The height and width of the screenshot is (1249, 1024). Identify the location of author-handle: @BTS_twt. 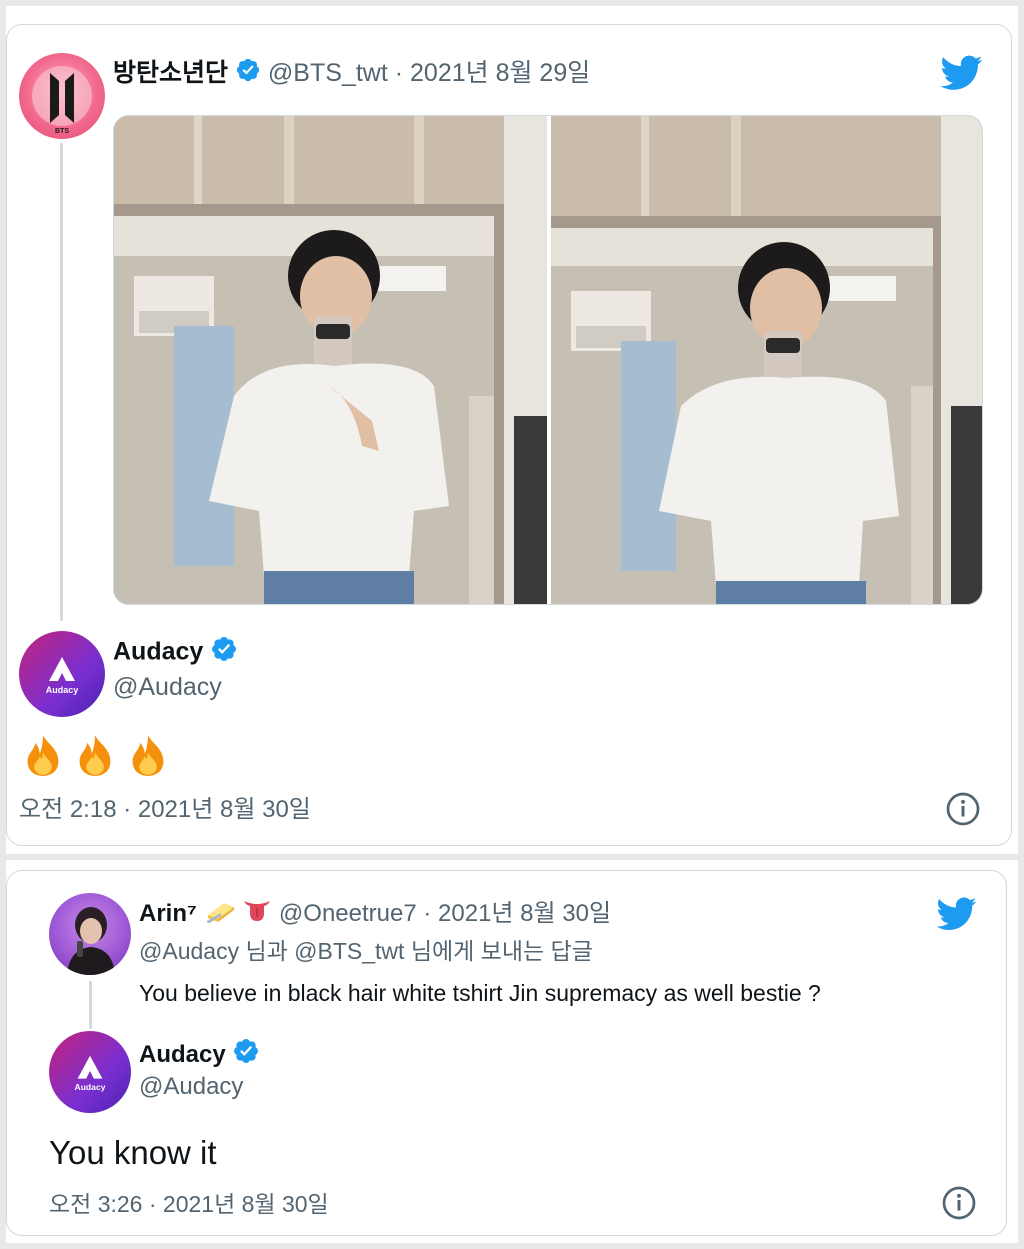
(328, 73).